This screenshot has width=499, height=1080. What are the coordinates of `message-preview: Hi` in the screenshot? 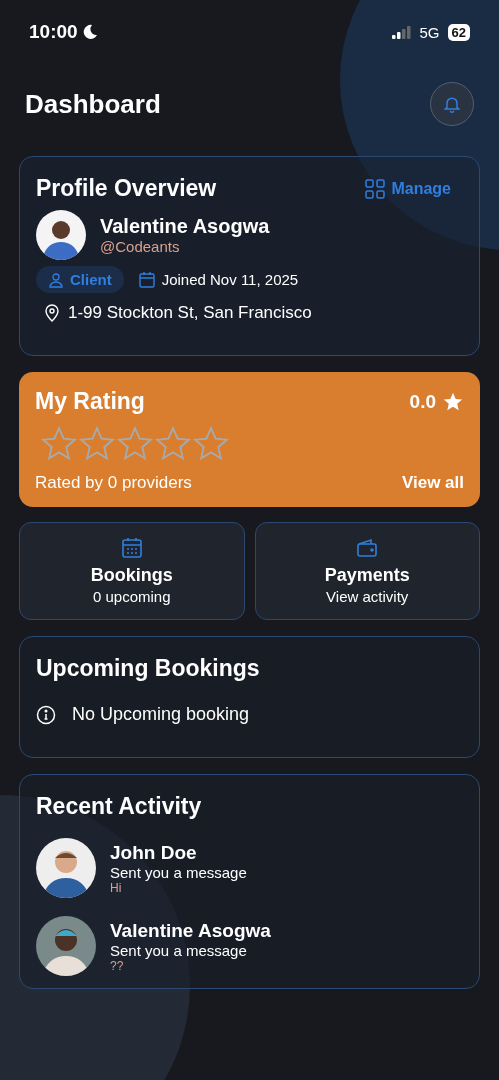 It's located at (116, 887).